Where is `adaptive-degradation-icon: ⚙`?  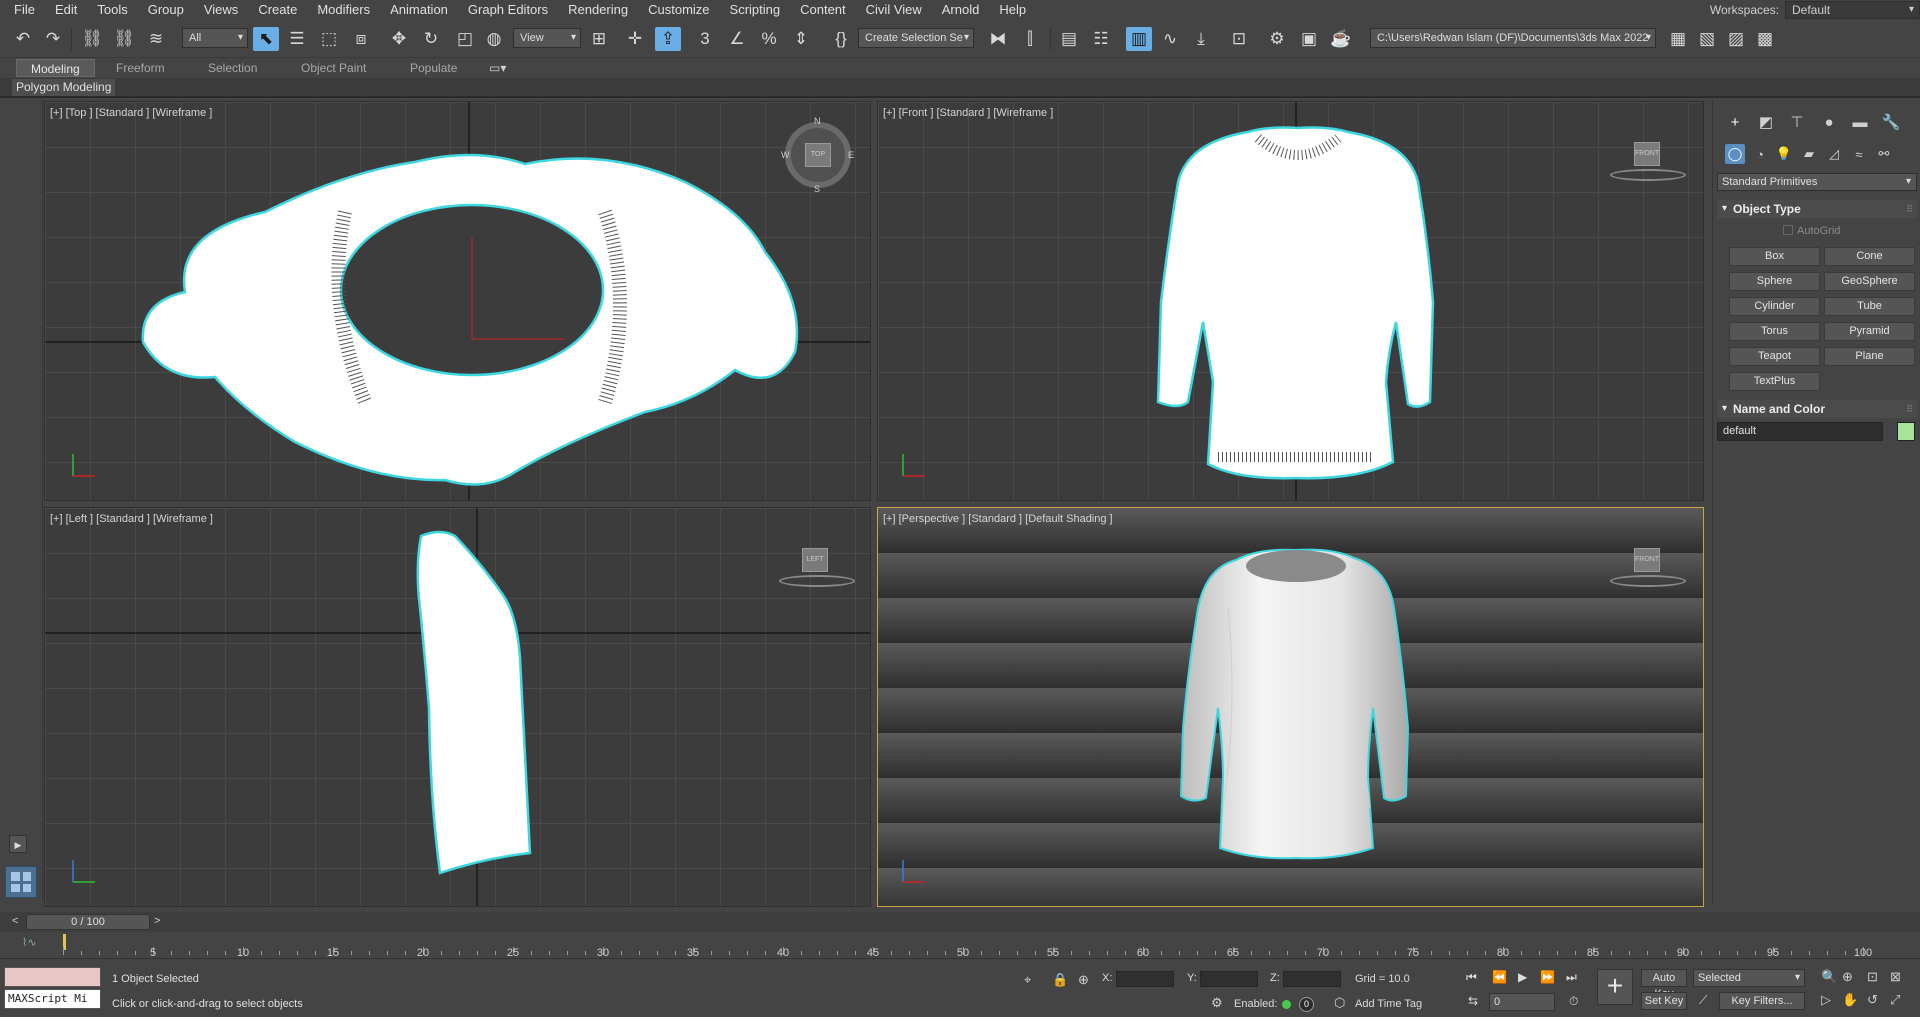
adaptive-degradation-icon: ⚙ is located at coordinates (1217, 1003).